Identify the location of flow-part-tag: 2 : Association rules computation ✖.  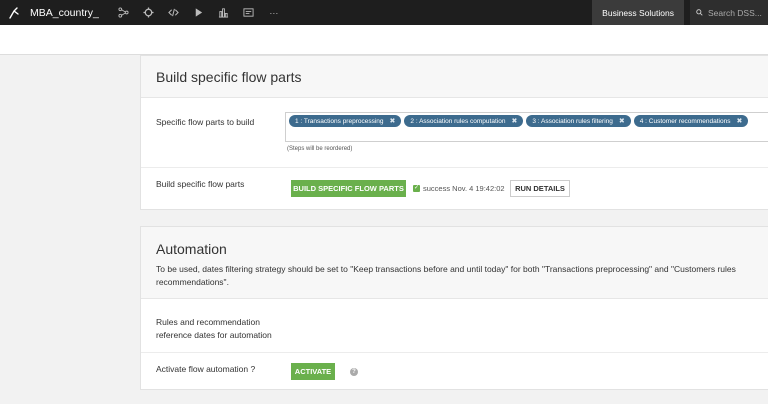
(464, 121).